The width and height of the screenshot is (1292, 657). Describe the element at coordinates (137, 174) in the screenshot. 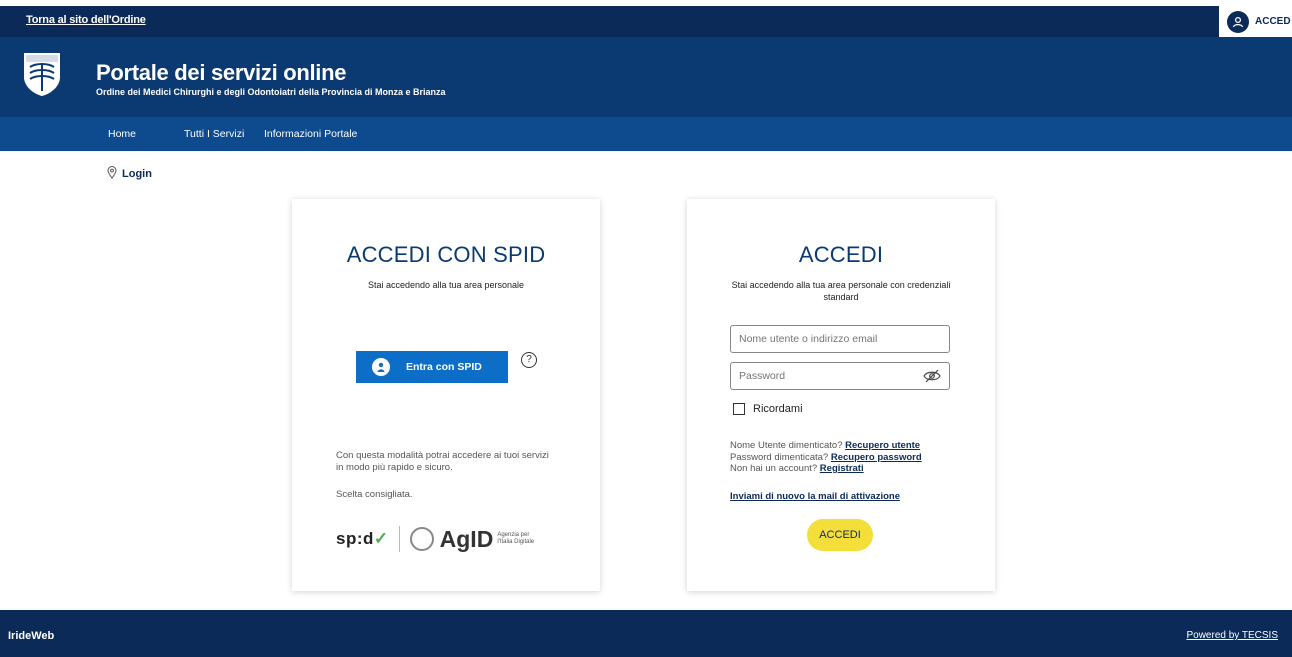

I see `breadcrumb-label: Login` at that location.